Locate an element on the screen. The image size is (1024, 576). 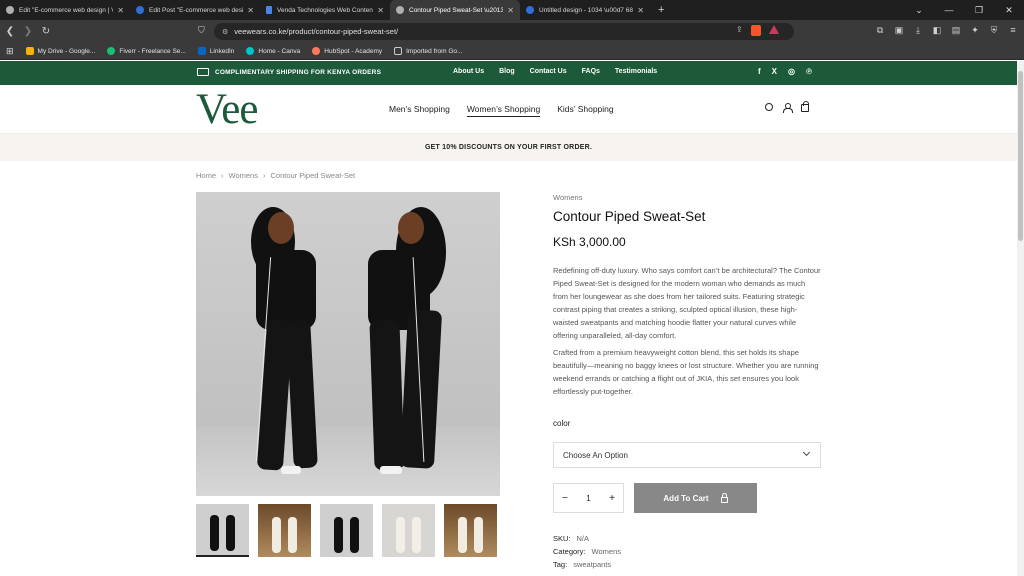
address-bar-actions: ⇪ is located at coordinates (757, 30).